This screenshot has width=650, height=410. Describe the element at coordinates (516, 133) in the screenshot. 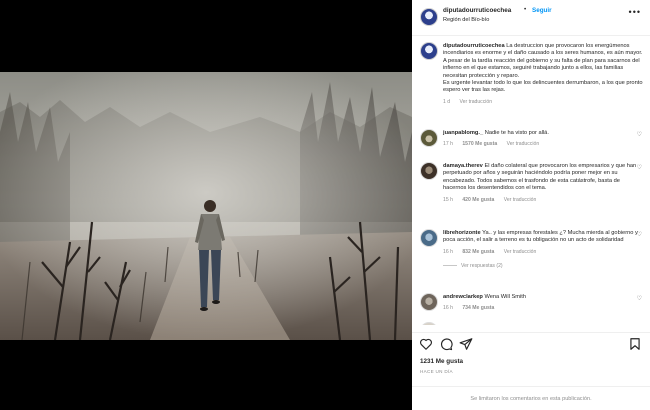

I see `comment-text: Nadie te ha visto por allá.` at that location.